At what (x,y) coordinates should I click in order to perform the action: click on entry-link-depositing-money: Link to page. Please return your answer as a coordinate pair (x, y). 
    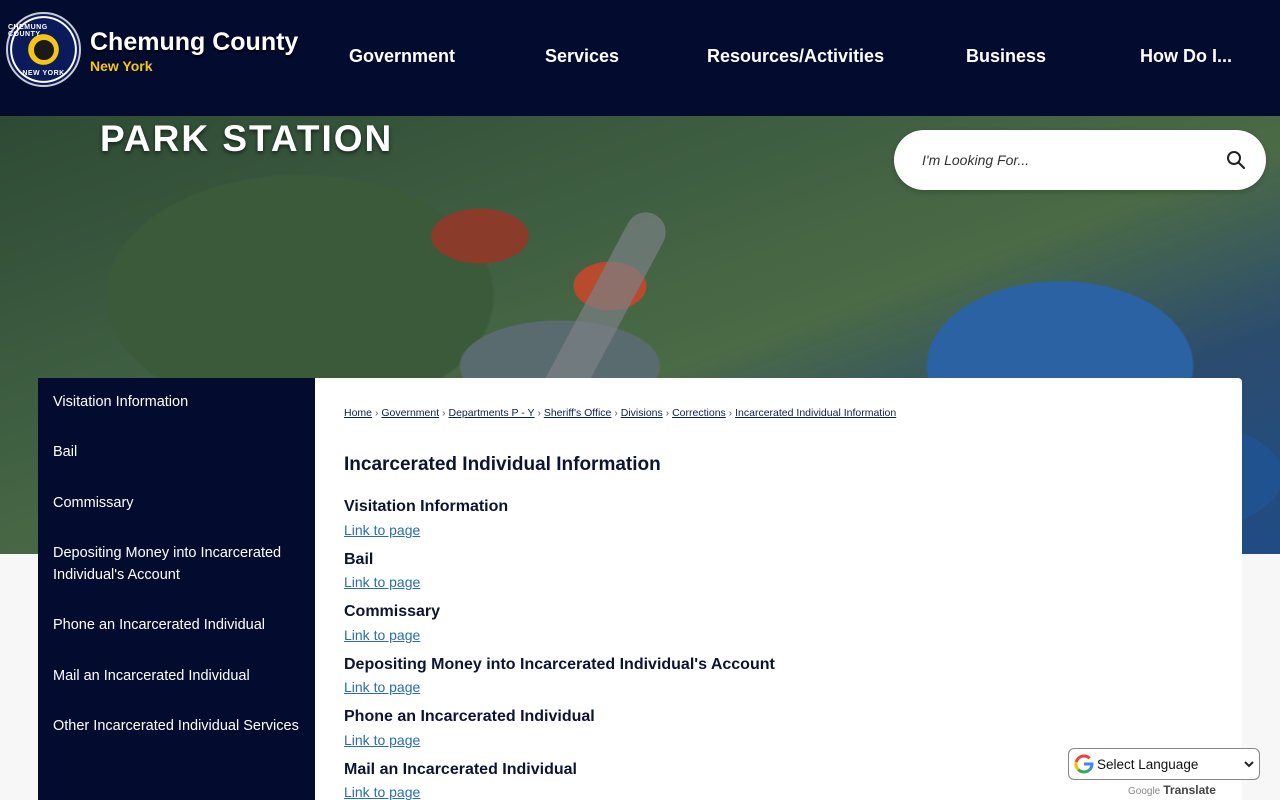
    Looking at the image, I should click on (382, 687).